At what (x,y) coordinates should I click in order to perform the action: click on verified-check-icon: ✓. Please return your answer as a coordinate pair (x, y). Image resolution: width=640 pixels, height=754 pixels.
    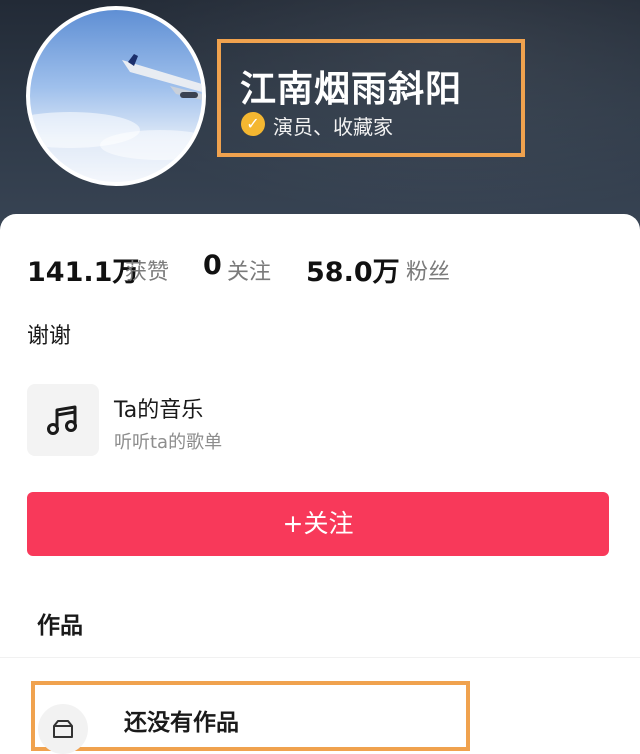
    Looking at the image, I should click on (253, 124).